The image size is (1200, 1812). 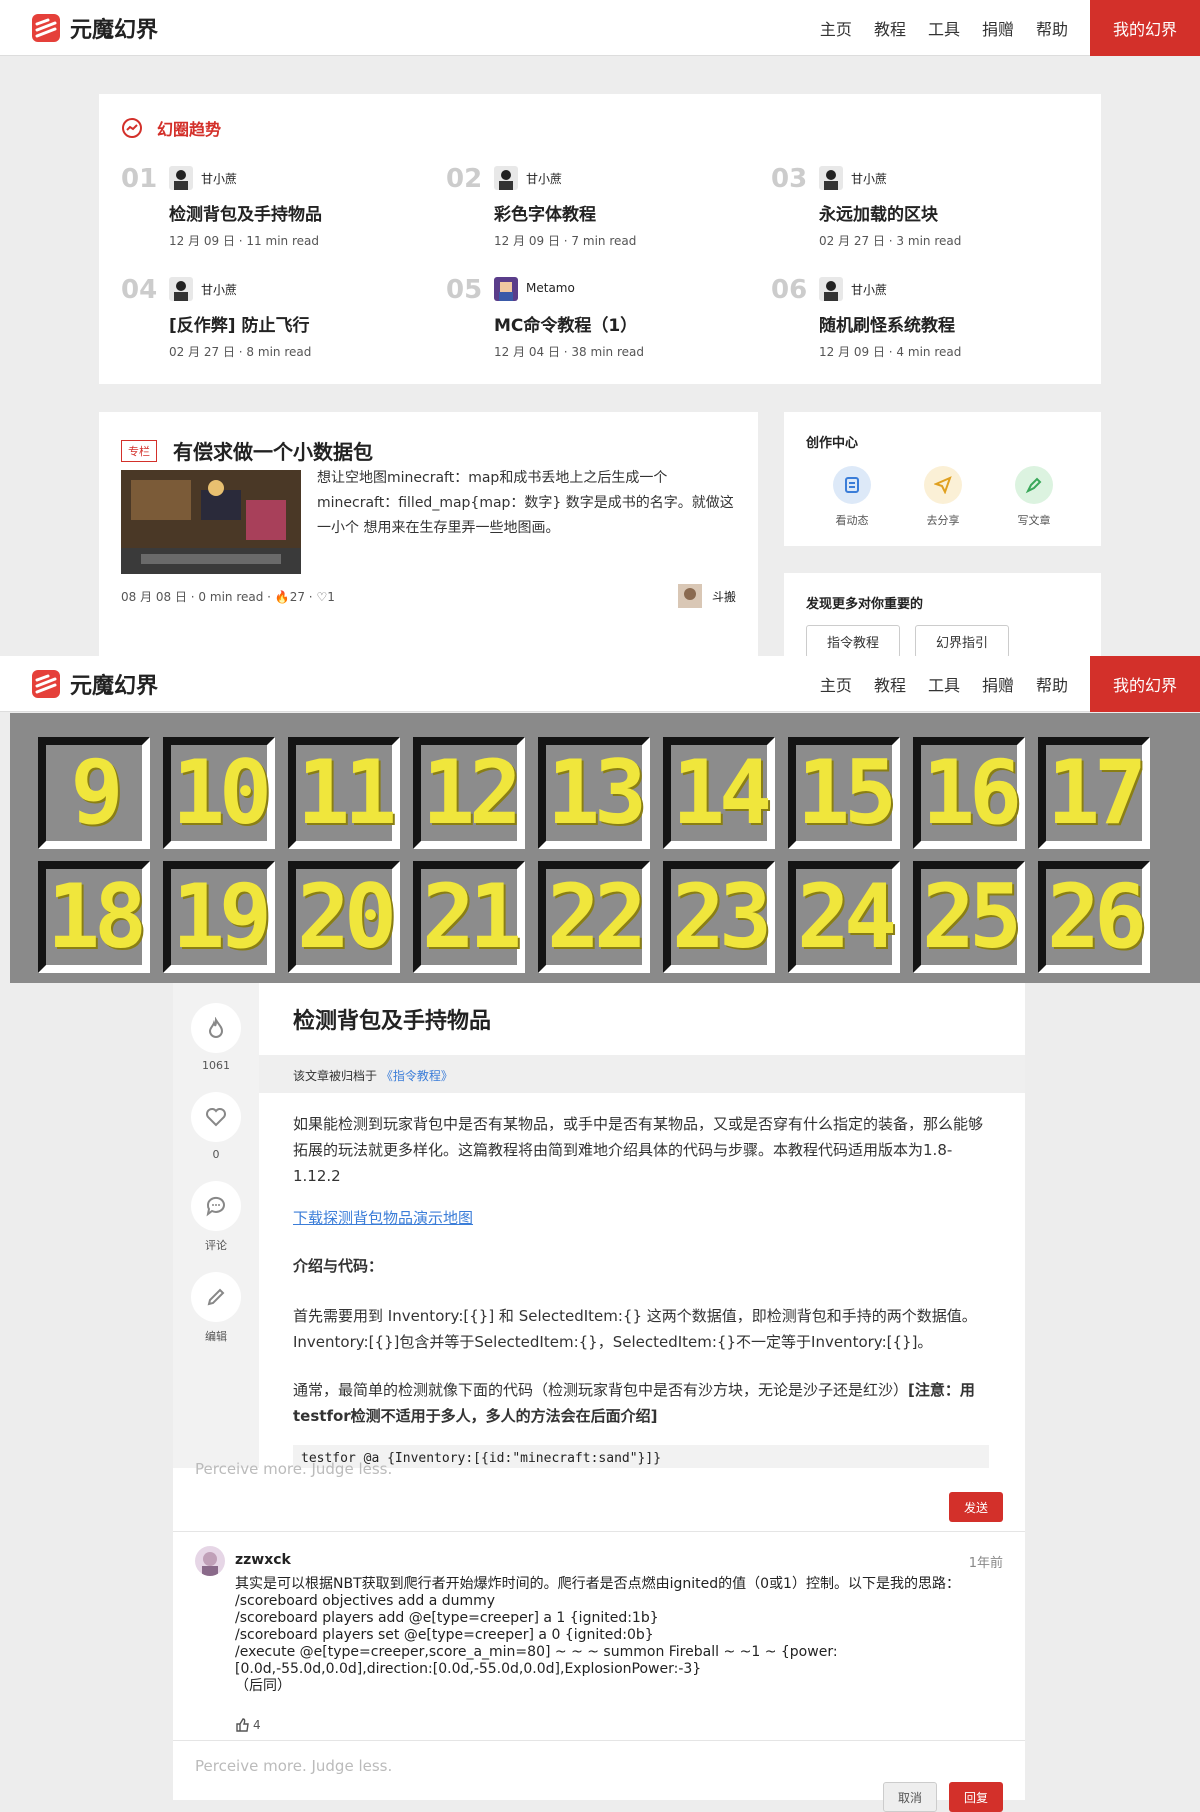 I want to click on brand-name: 元魔幻界, so click(x=114, y=30).